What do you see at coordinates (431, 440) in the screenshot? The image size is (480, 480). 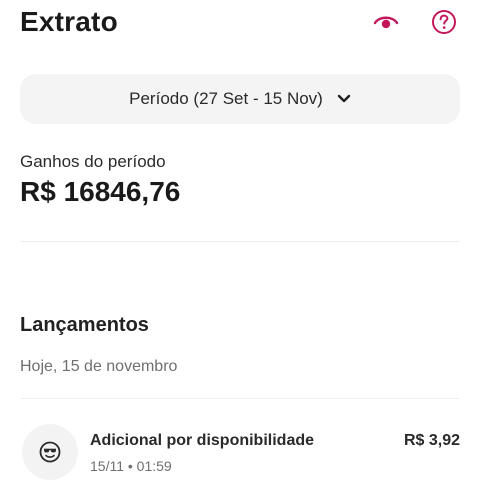 I see `entry-amount: R$ 3,92` at bounding box center [431, 440].